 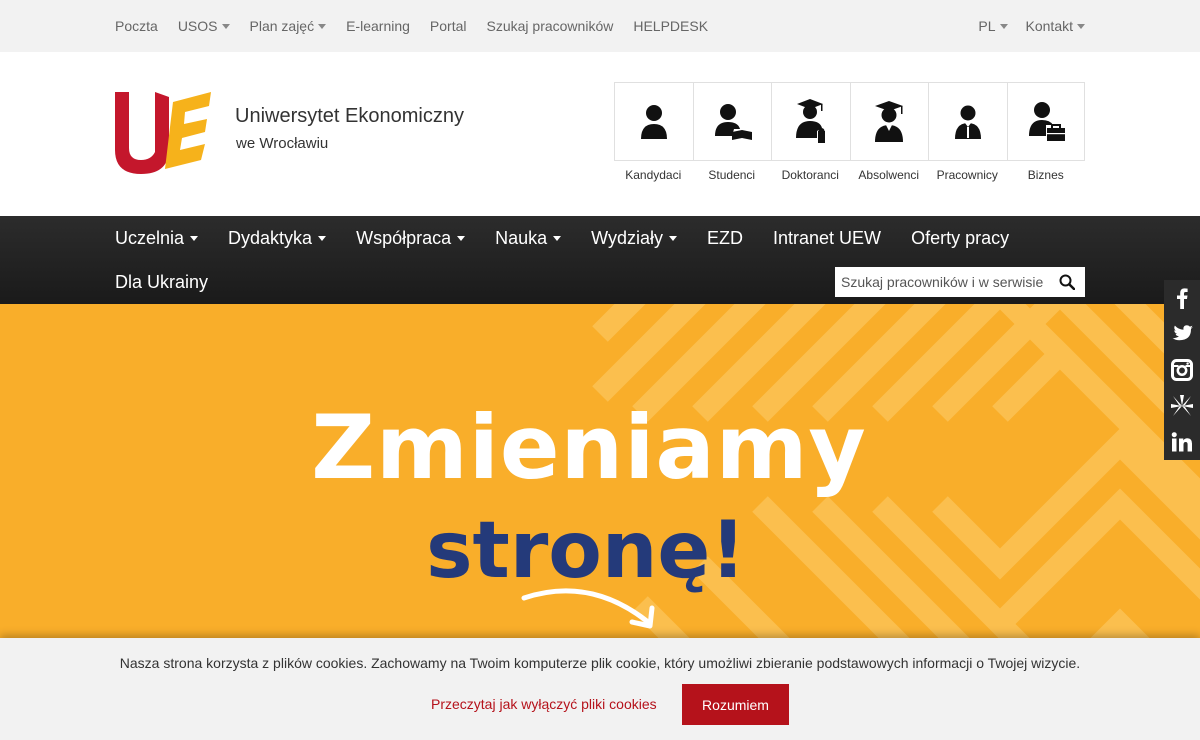 I want to click on twitter-link, so click(x=1182, y=334).